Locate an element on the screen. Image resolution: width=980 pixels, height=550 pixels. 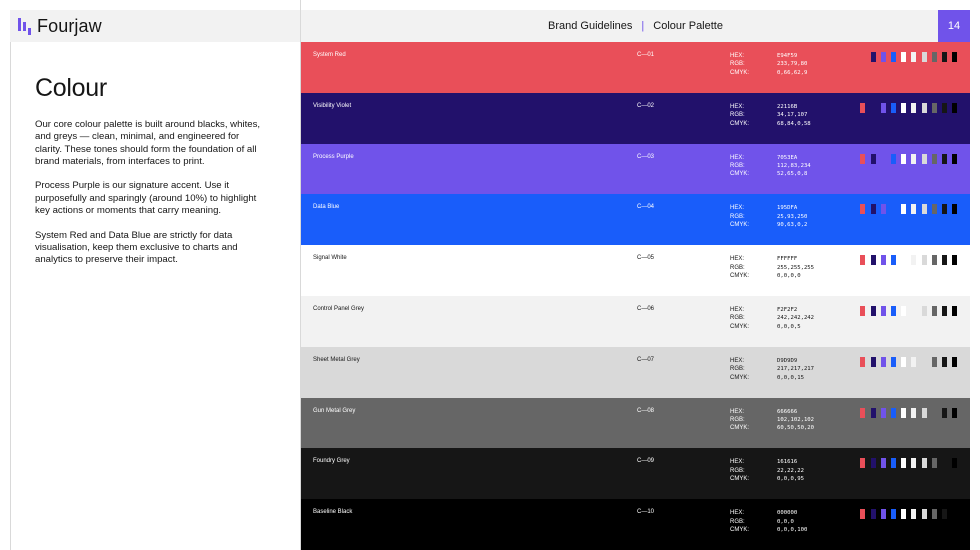
swatch-name: Foundry Grey is located at coordinates (331, 461).